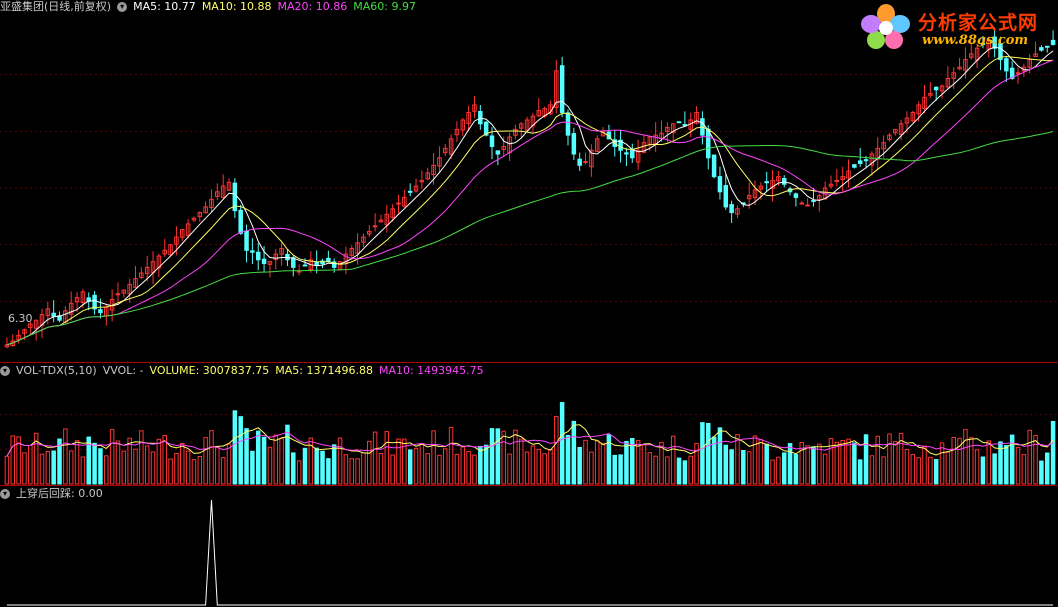  What do you see at coordinates (43, 493) in the screenshot?
I see `indicator-title: 上穿后回踩` at bounding box center [43, 493].